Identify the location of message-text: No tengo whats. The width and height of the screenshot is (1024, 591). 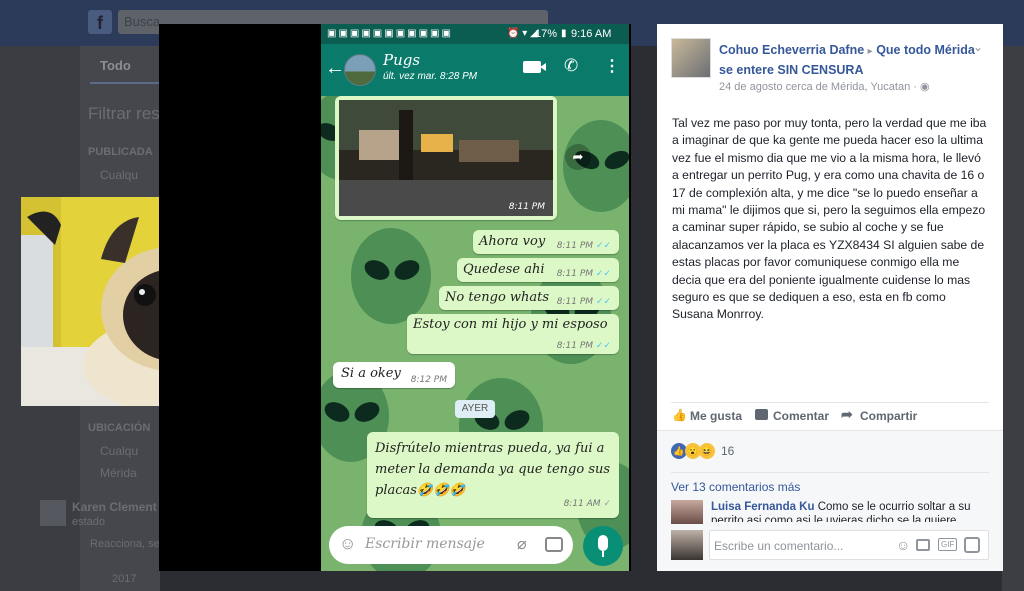
(497, 297).